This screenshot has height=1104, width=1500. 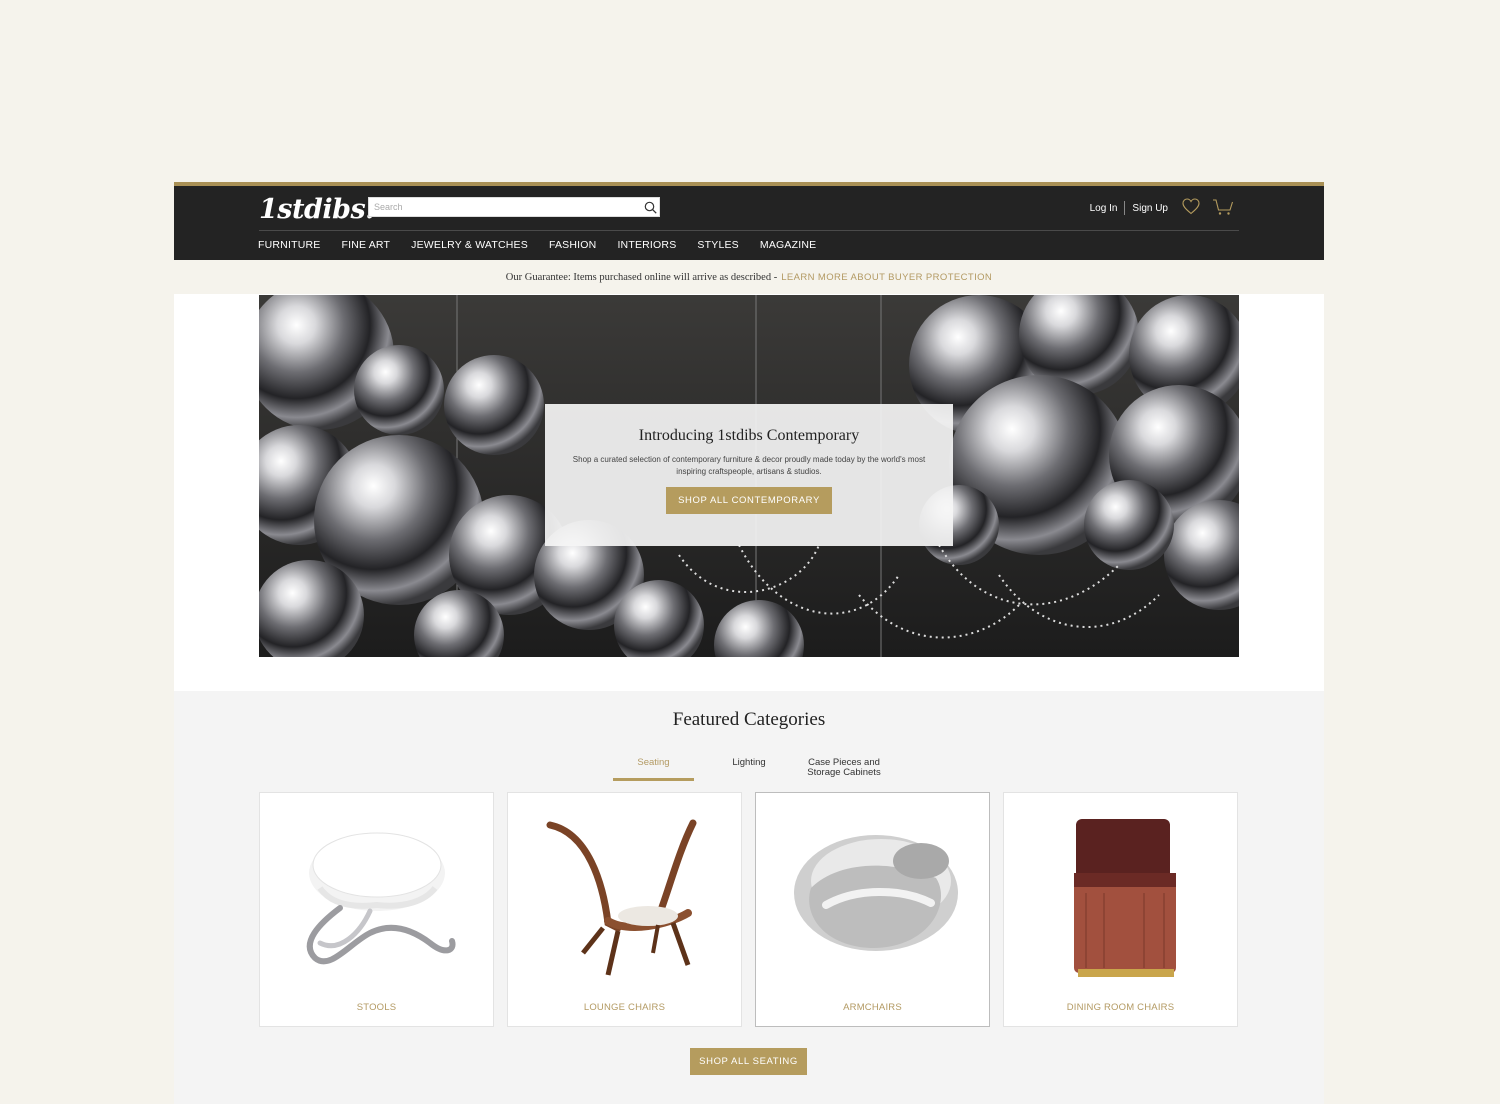 I want to click on featured-title: Featured Categories, so click(x=749, y=719).